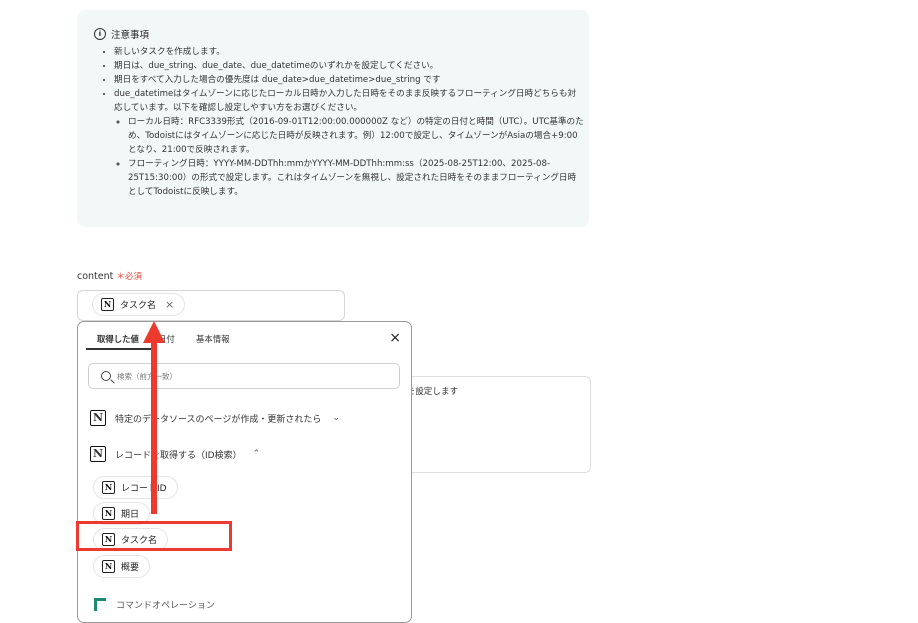 Image resolution: width=918 pixels, height=623 pixels. Describe the element at coordinates (106, 376) in the screenshot. I see `search-icon` at that location.